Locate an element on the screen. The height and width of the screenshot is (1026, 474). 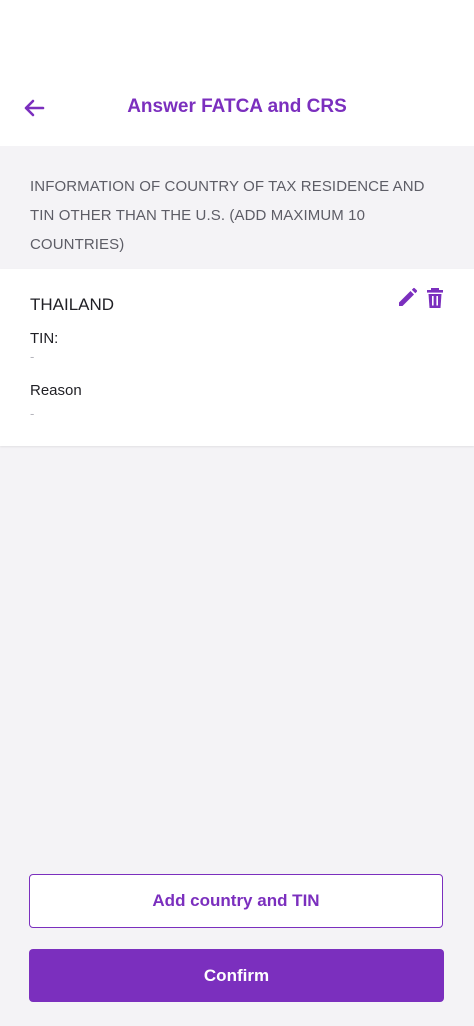
edit-button is located at coordinates (407, 298).